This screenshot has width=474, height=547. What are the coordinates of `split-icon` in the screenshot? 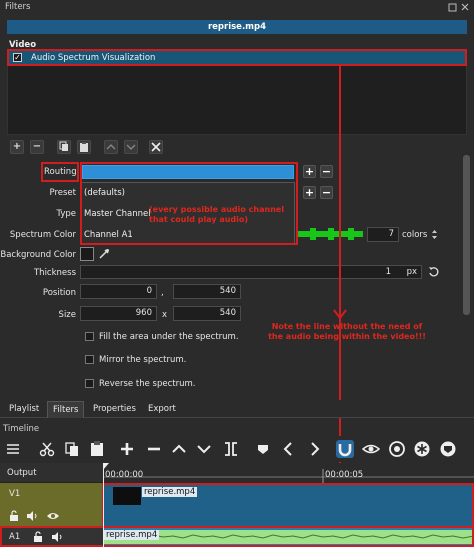 It's located at (231, 449).